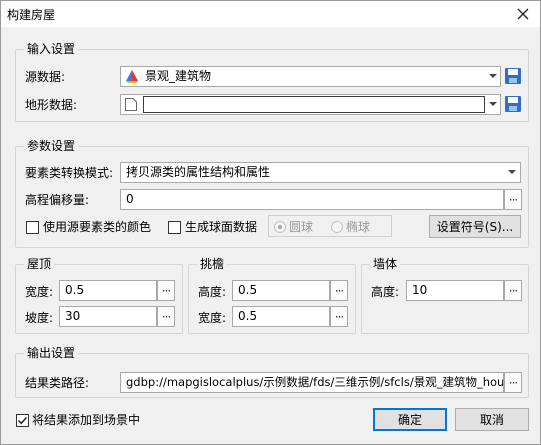  Describe the element at coordinates (108, 290) in the screenshot. I see `roof-width-input: 0.5` at that location.